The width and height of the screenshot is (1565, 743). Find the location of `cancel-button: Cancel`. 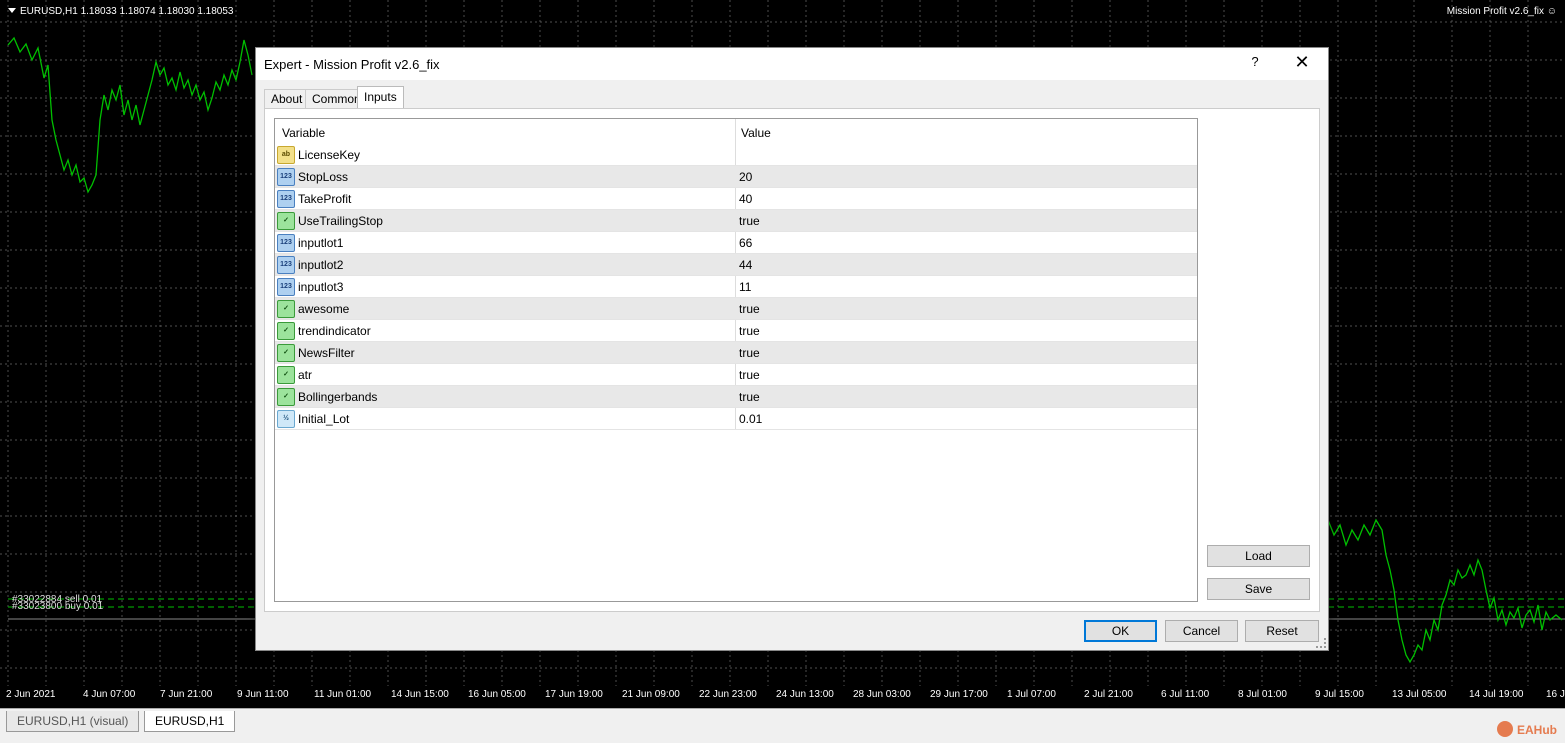

cancel-button: Cancel is located at coordinates (1201, 631).